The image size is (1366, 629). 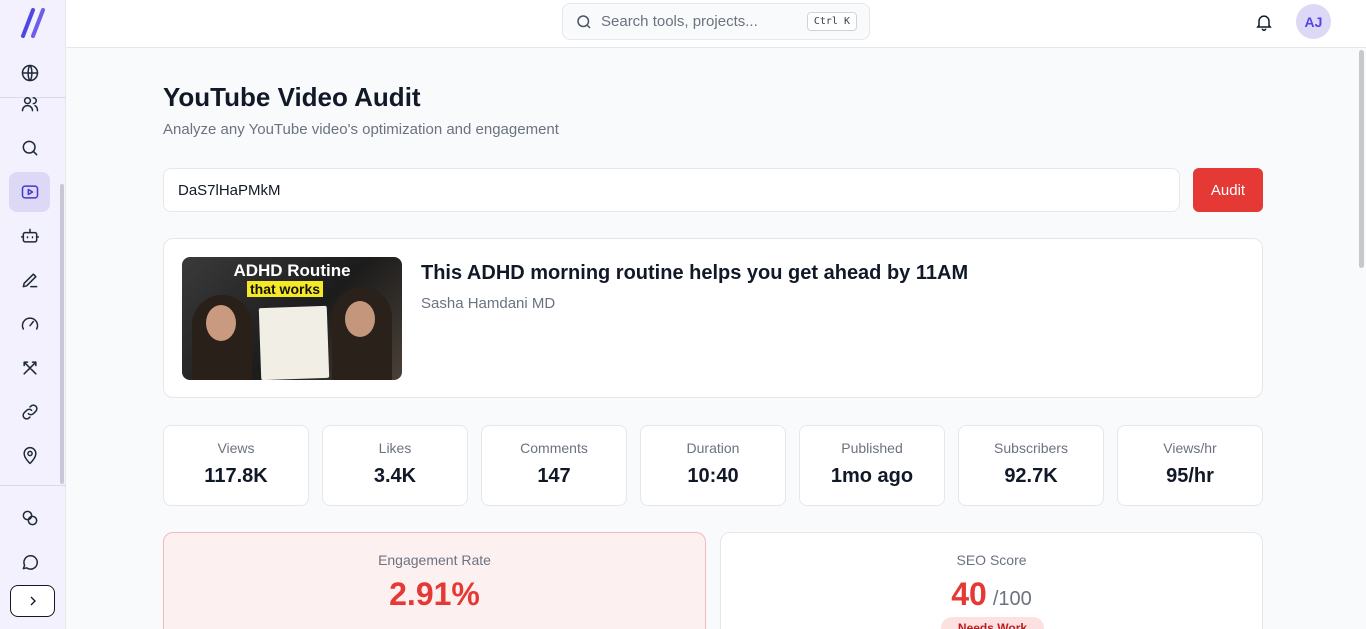 I want to click on thumbnail-paper, so click(x=294, y=342).